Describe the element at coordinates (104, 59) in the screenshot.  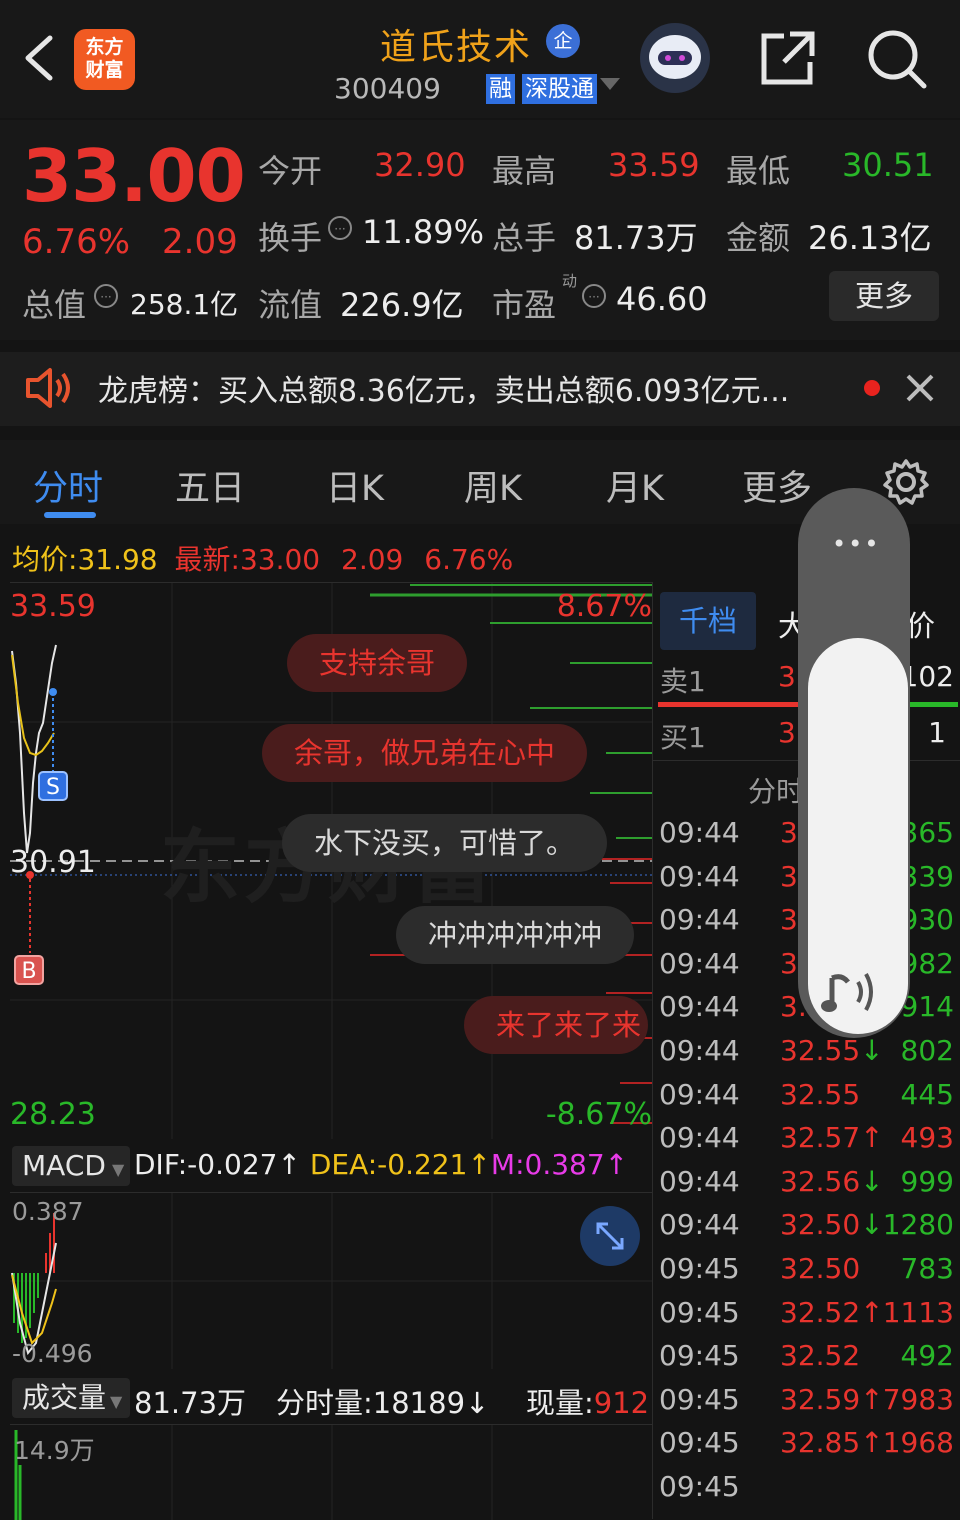
I see `app-logo: 东方 财富` at that location.